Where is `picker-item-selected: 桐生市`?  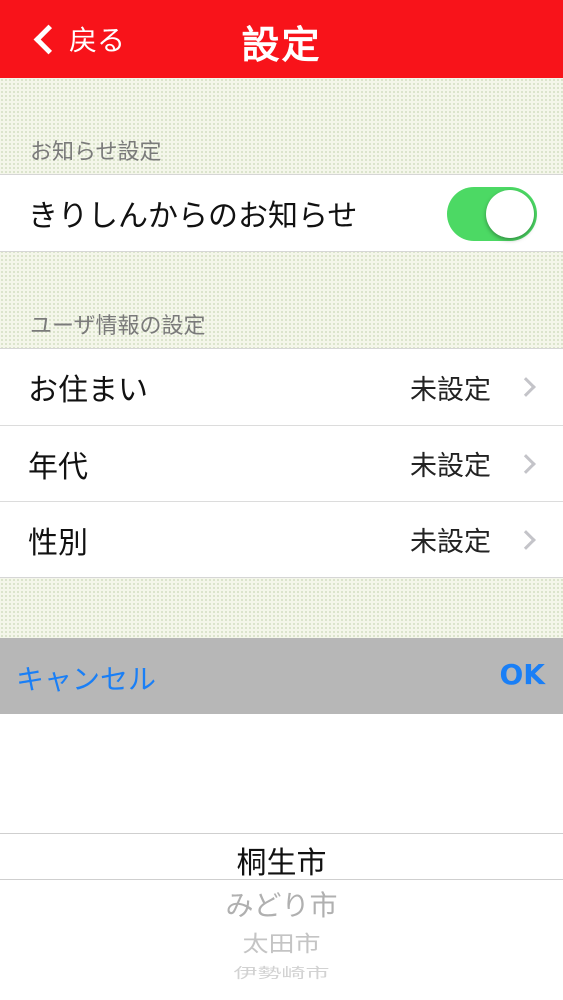
picker-item-selected: 桐生市 is located at coordinates (281, 860).